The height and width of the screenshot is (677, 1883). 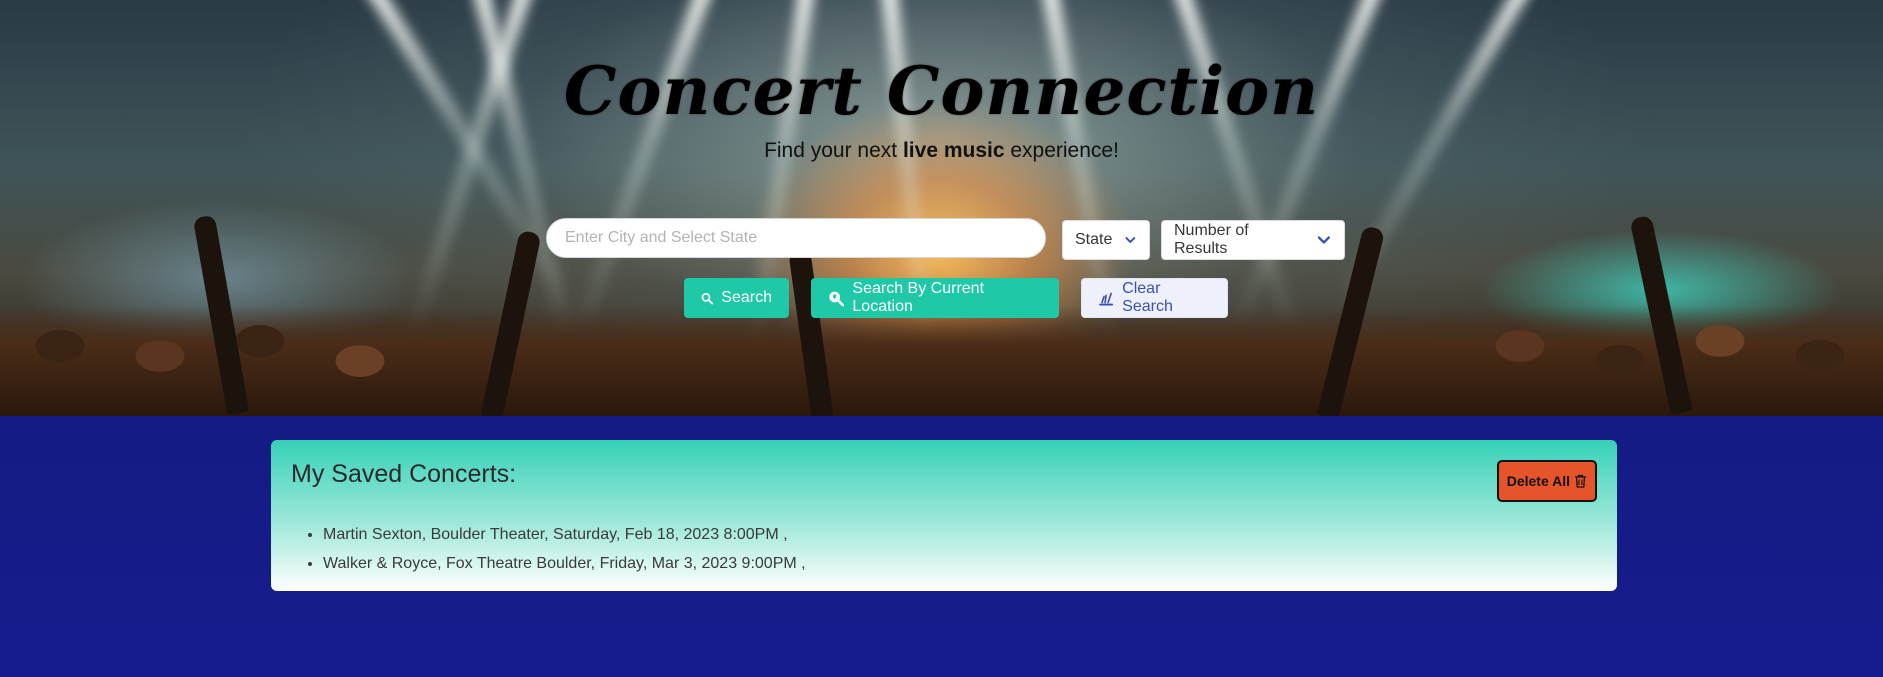 I want to click on search-by-location-label: Search By Current Location, so click(x=918, y=297).